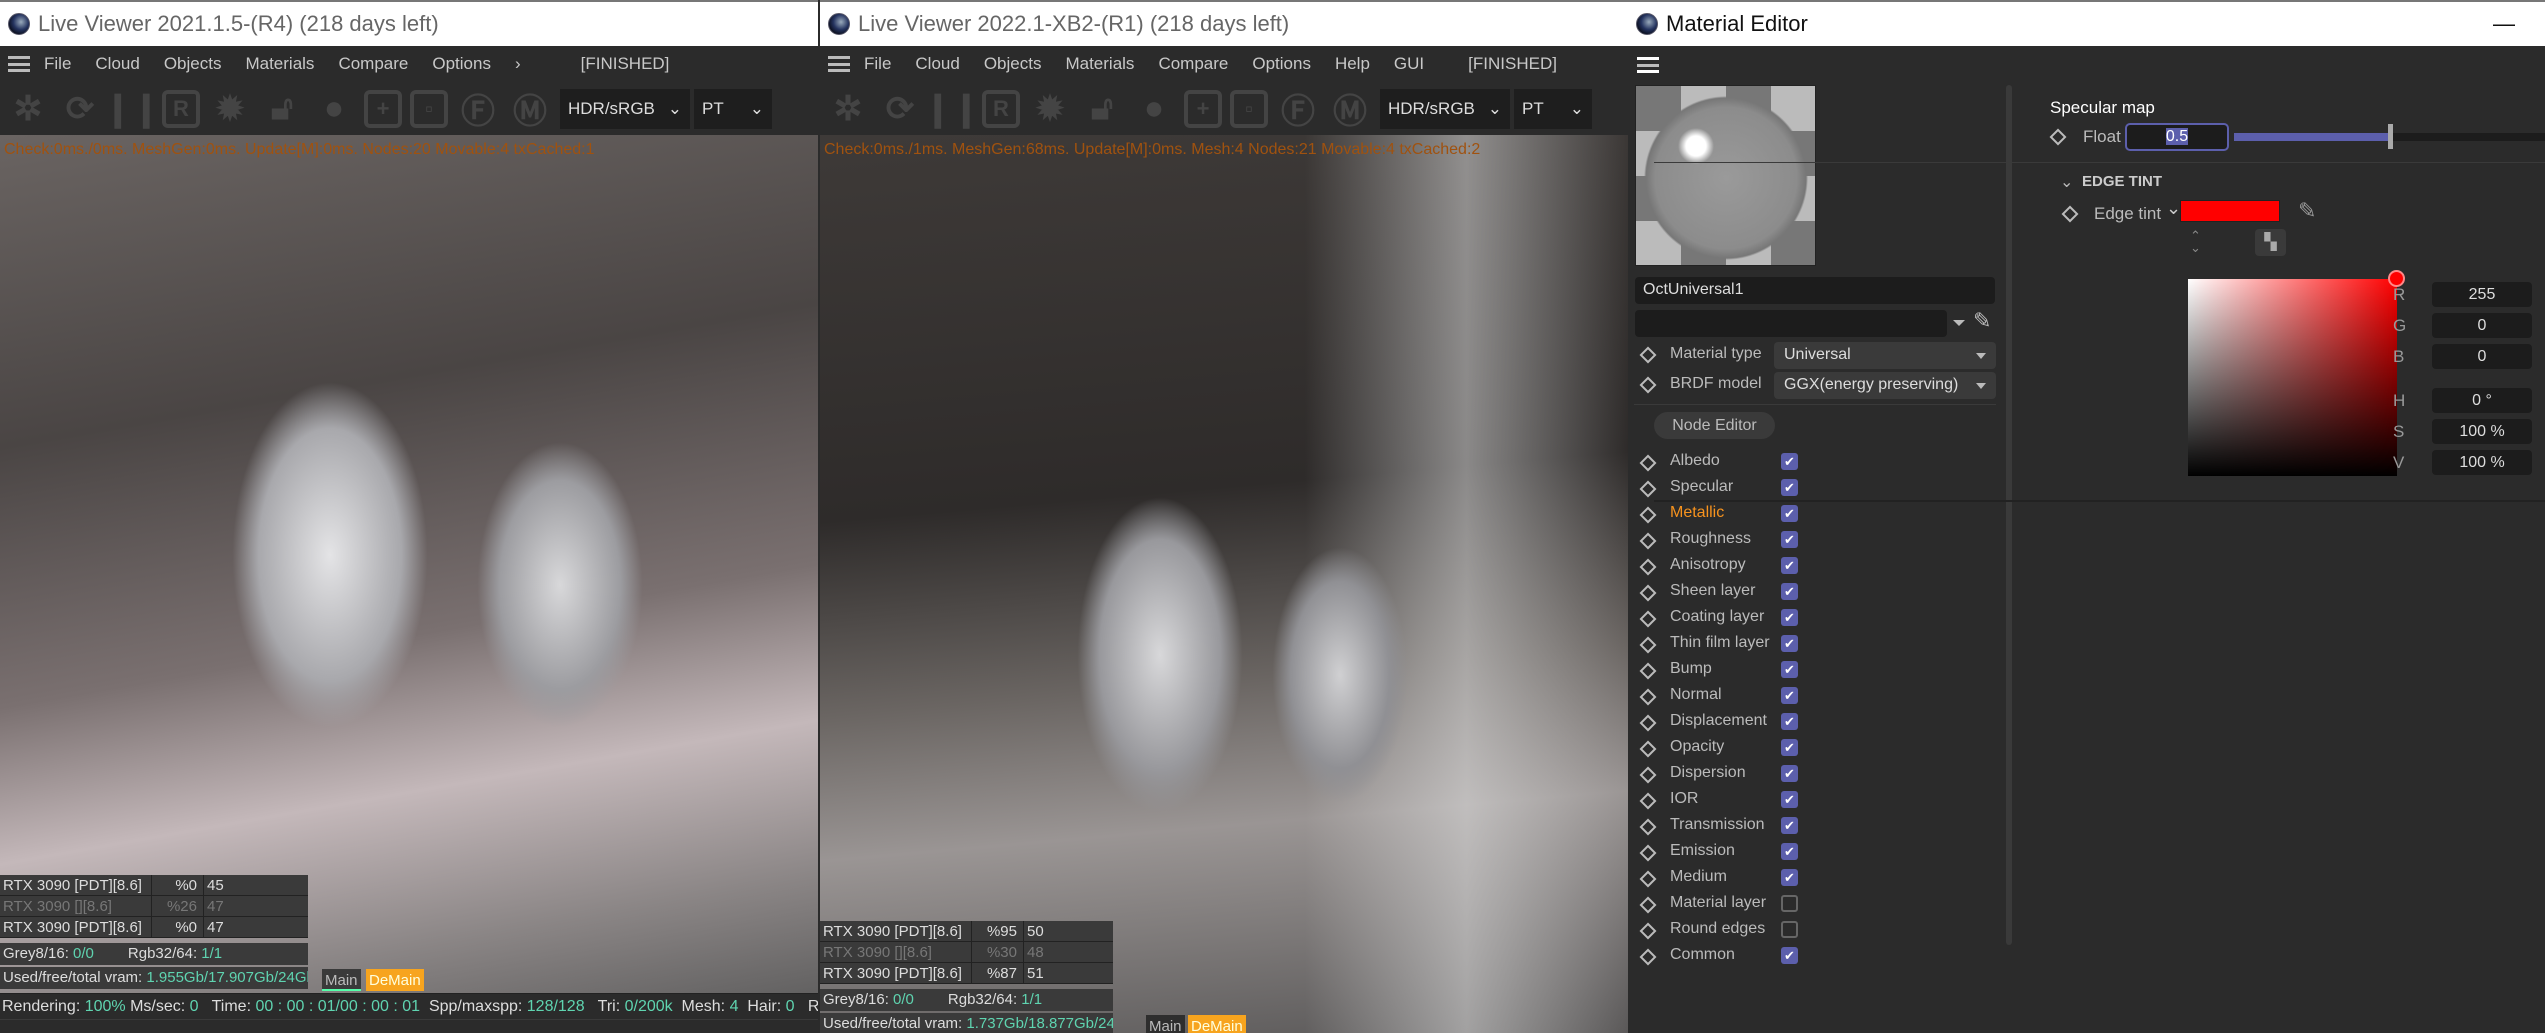 This screenshot has width=2545, height=1033. What do you see at coordinates (518, 64) in the screenshot?
I see `menu-more-chevron: ›` at bounding box center [518, 64].